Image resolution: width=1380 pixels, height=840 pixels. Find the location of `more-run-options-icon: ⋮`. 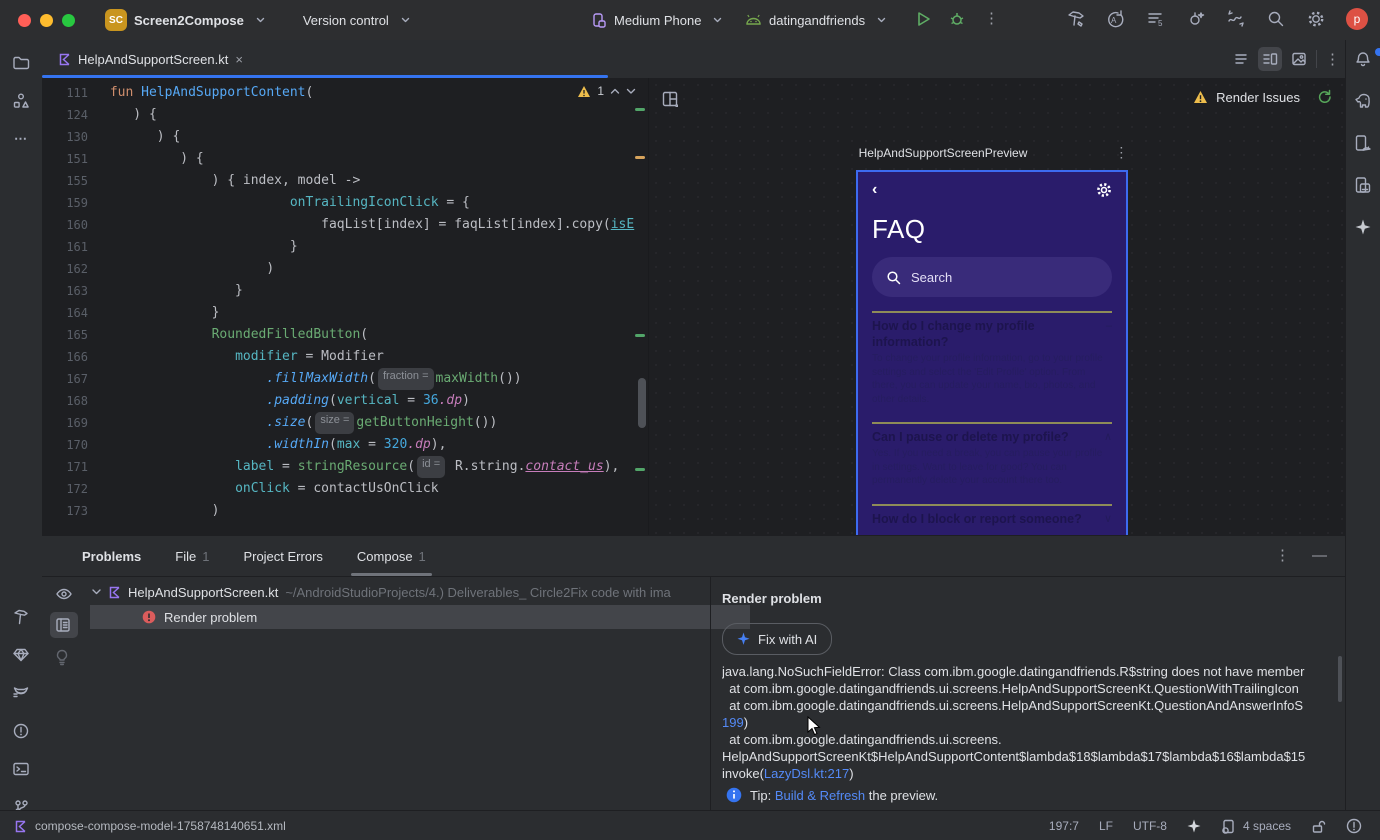

more-run-options-icon: ⋮ is located at coordinates (991, 18).